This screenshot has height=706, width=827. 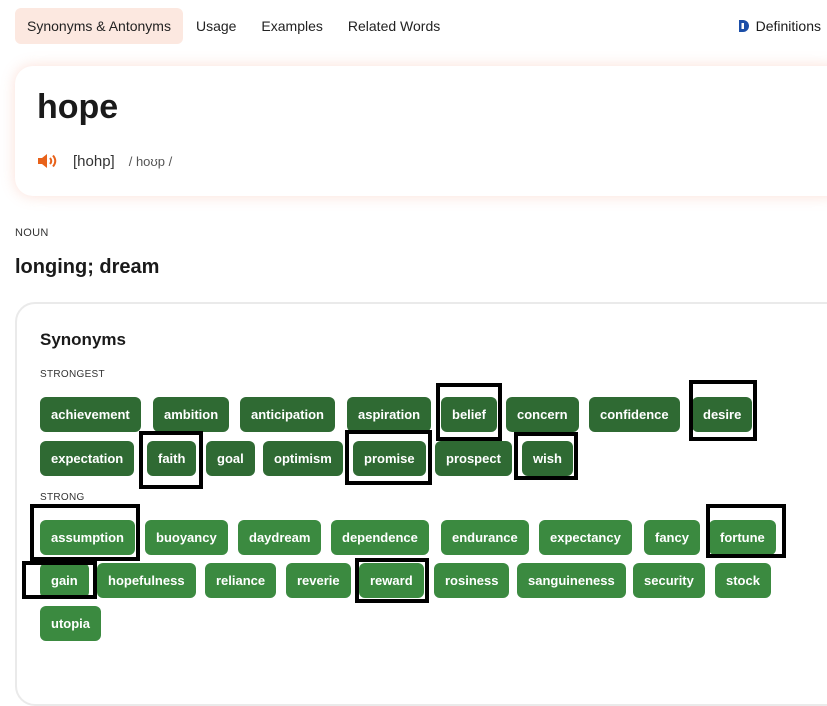 What do you see at coordinates (303, 458) in the screenshot?
I see `synonym-chip: optimism` at bounding box center [303, 458].